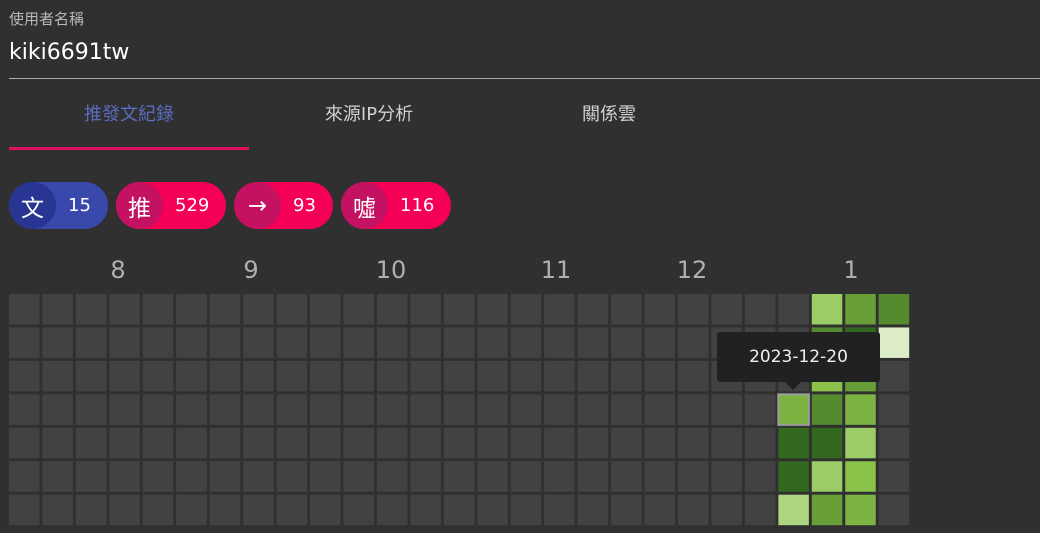 The height and width of the screenshot is (533, 1040). I want to click on tab-ip-analysis: 來源IP分析, so click(369, 125).